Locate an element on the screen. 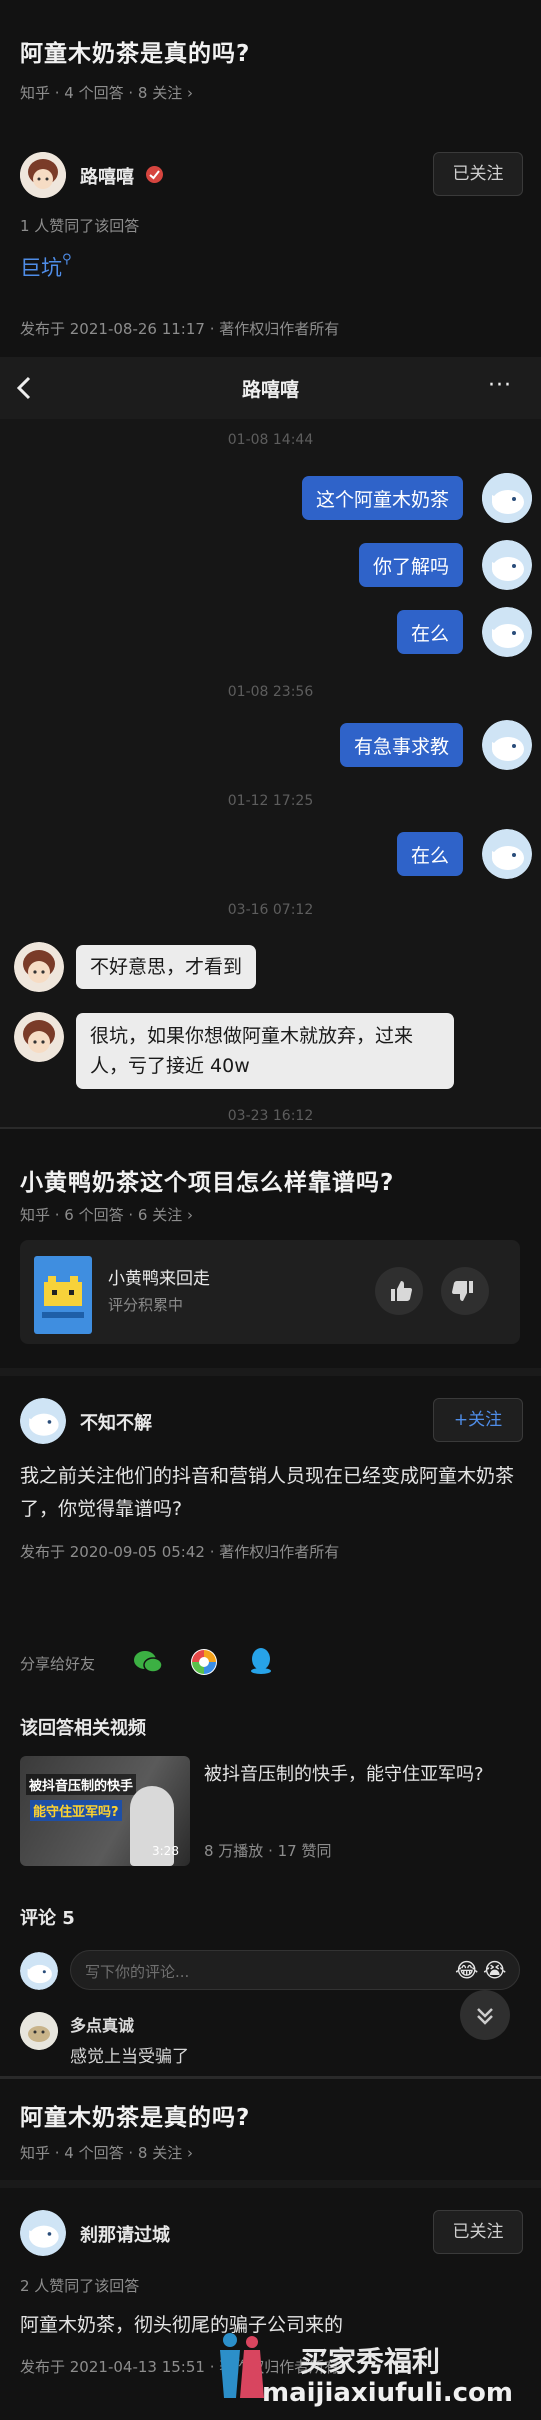 This screenshot has height=2420, width=541. message-bubble-received: 不好意思，才看到 is located at coordinates (166, 967).